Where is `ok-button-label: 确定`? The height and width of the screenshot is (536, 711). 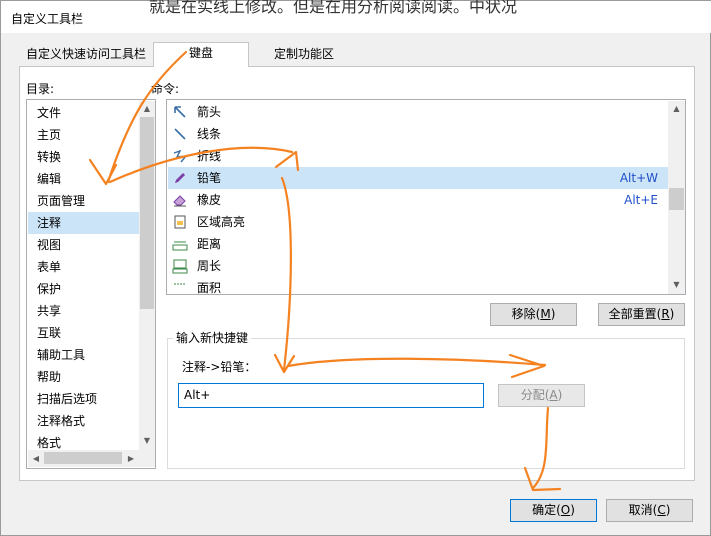 ok-button-label: 确定 is located at coordinates (544, 510).